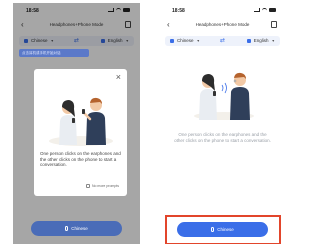 This screenshot has width=320, height=247. Describe the element at coordinates (79, 228) in the screenshot. I see `speak-button-label: Chinese` at that location.